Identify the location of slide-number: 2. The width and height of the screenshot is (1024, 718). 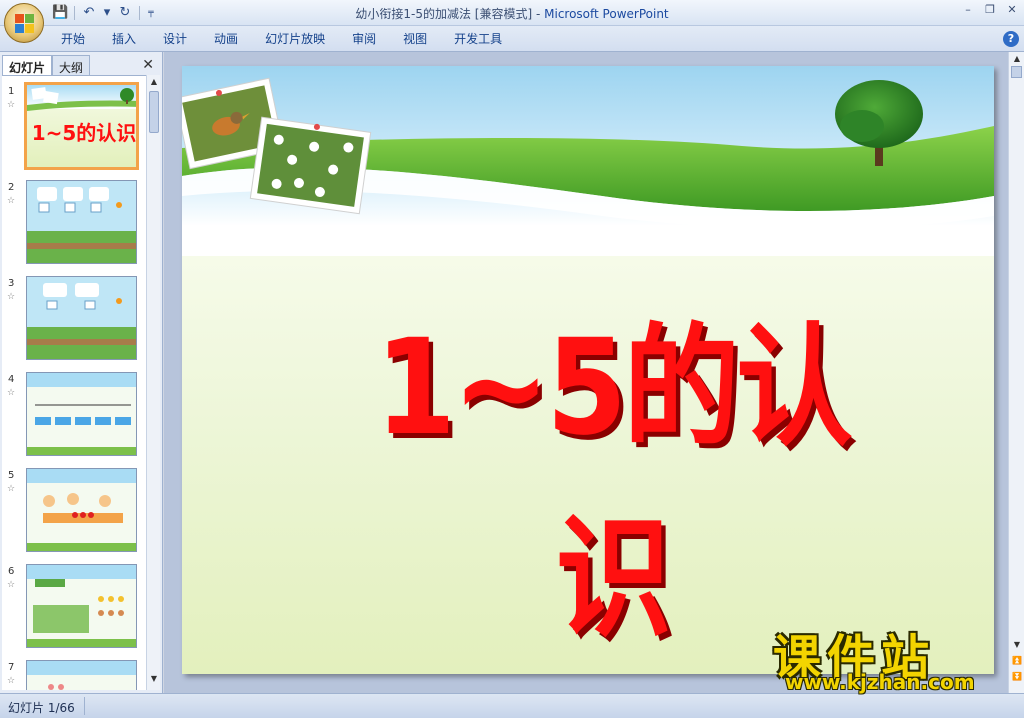
(11, 187).